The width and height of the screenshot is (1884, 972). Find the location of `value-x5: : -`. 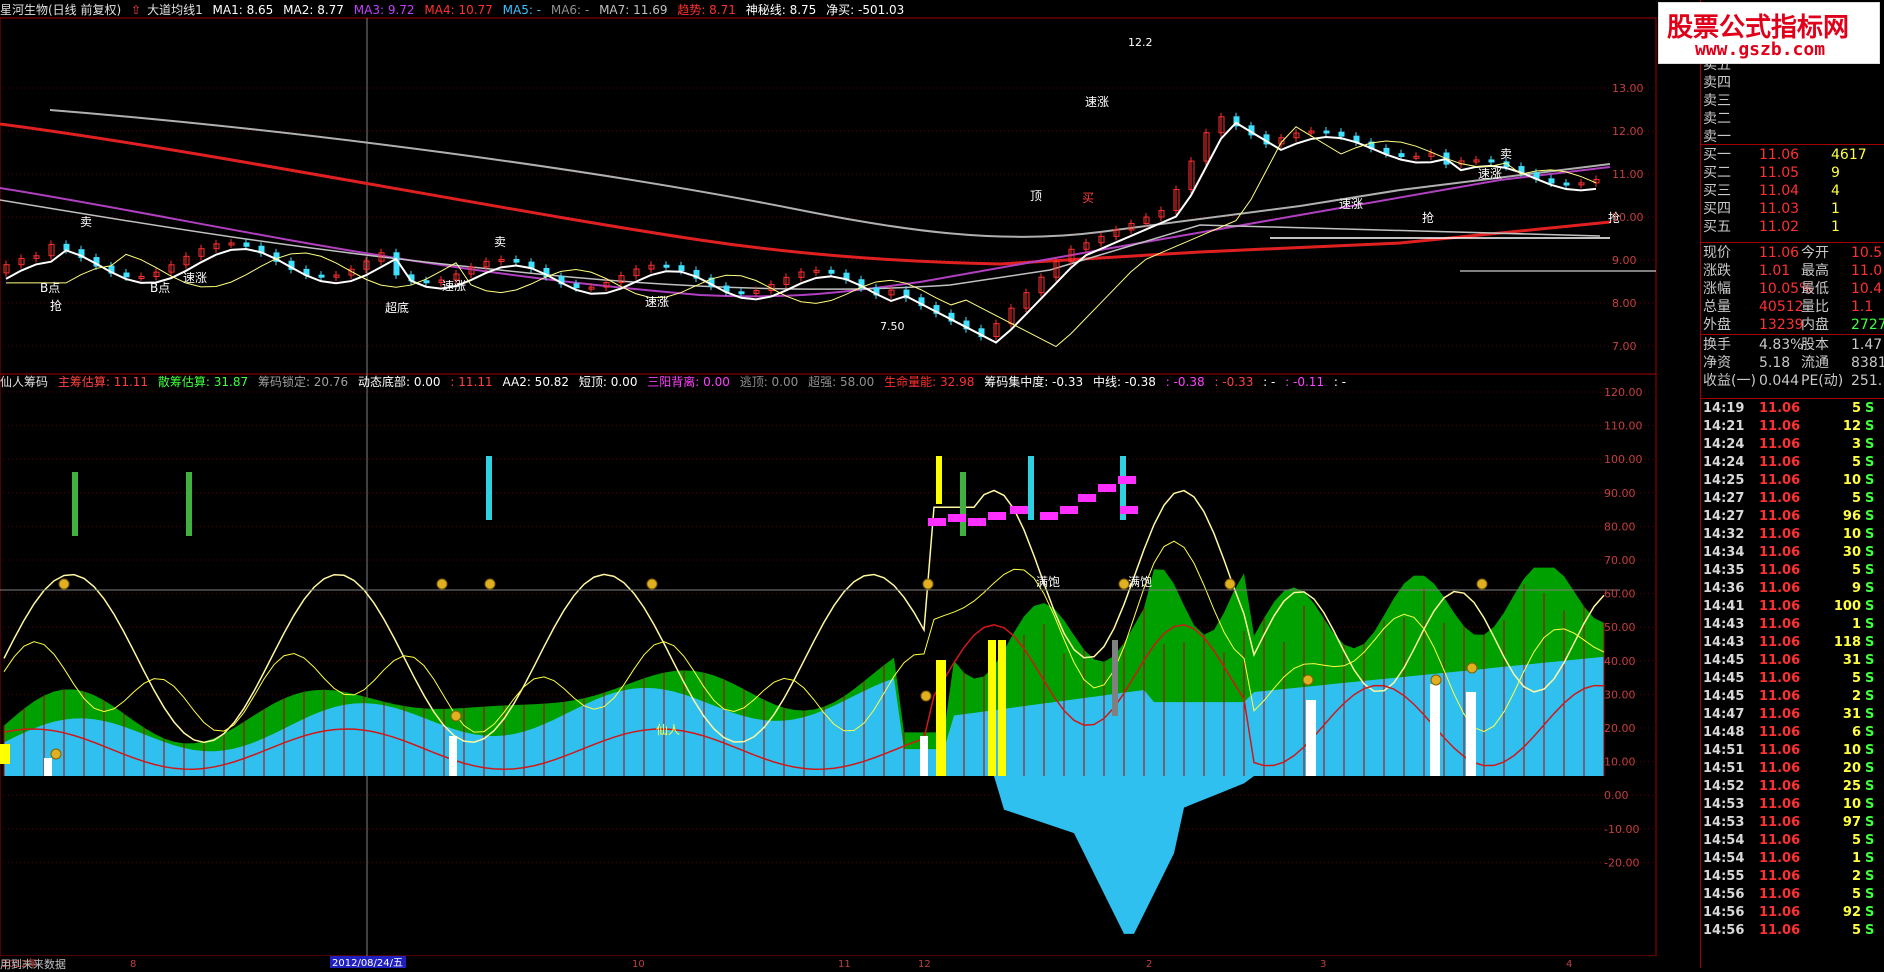

value-x5: : - is located at coordinates (1340, 382).